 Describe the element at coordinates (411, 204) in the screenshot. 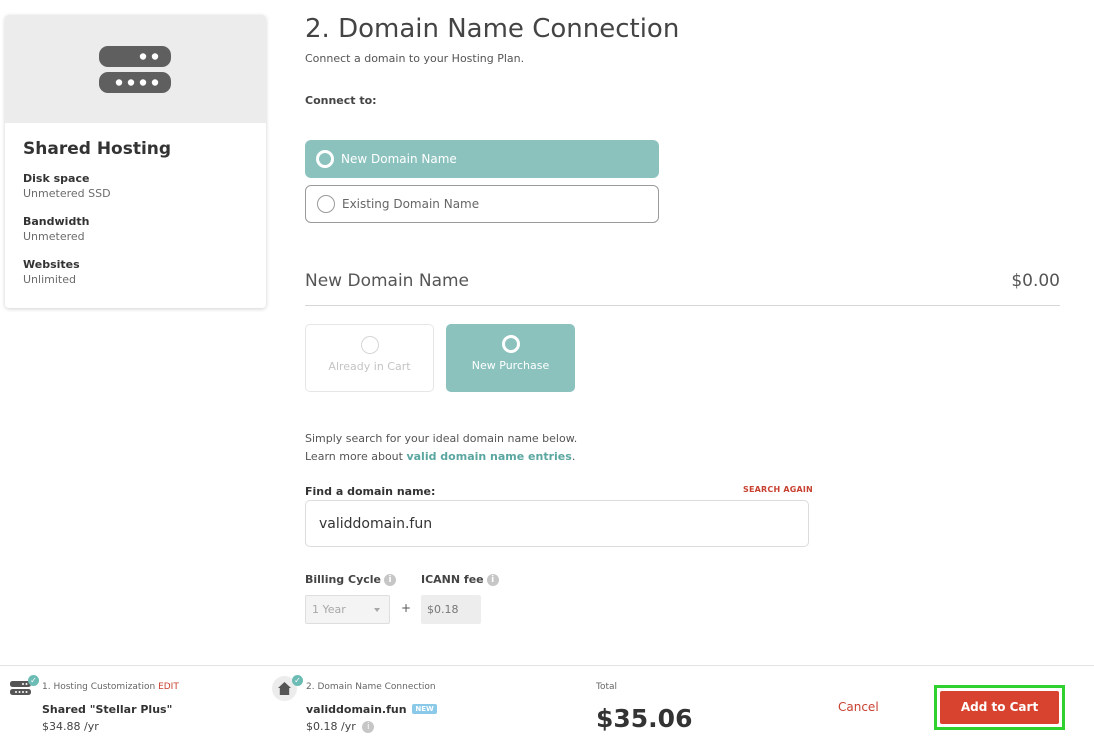

I see `option-label: Existing Domain Name` at that location.